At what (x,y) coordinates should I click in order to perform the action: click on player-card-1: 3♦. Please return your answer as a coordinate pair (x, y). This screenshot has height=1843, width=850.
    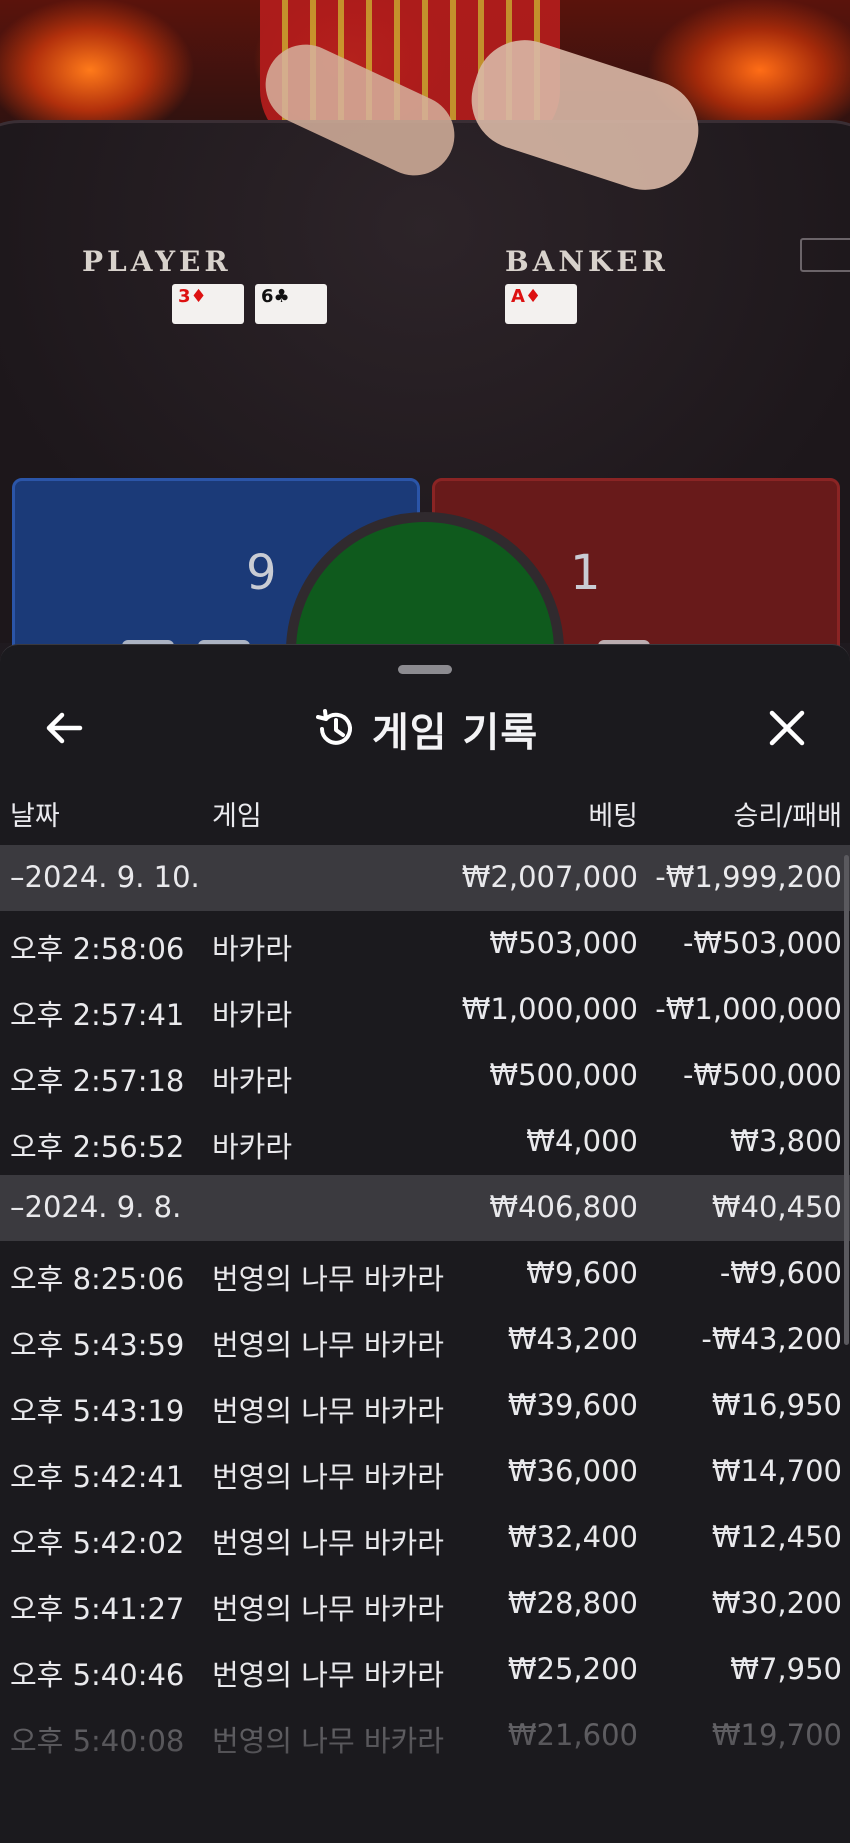
    Looking at the image, I should click on (208, 304).